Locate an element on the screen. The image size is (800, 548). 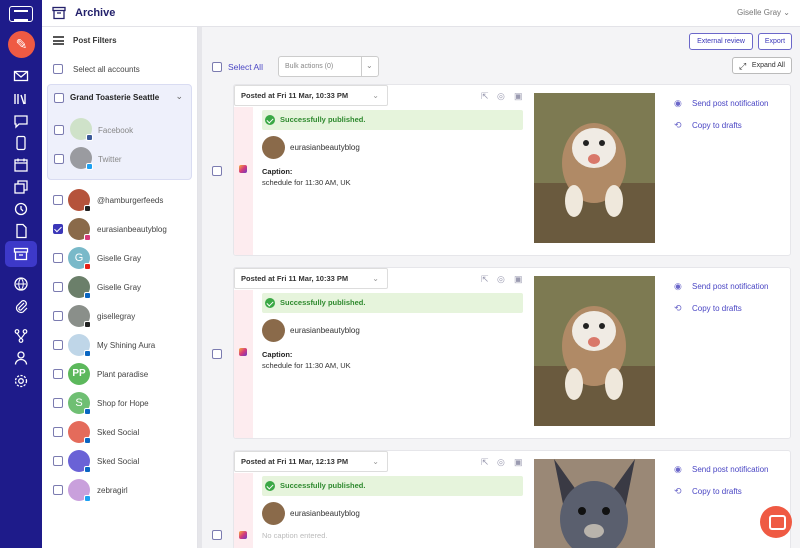
external-review-button: External review is located at coordinates (721, 41).